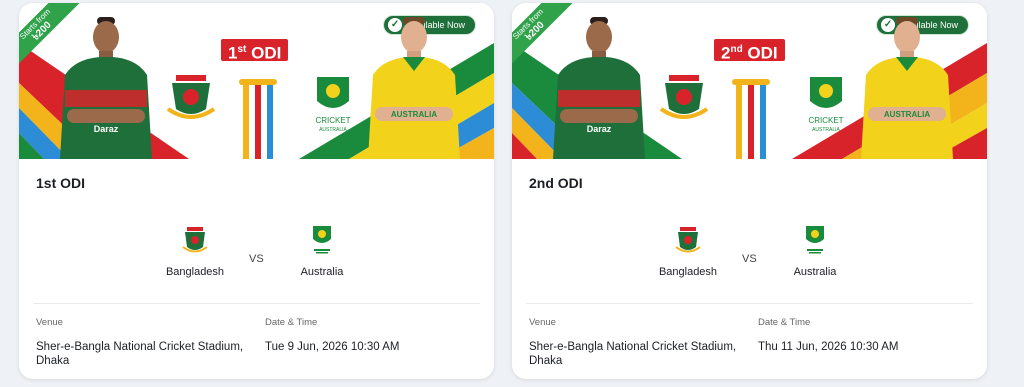 The image size is (1024, 387). I want to click on date-block: Date & Time Thu 11 Jun, 2026 10:30 AM, so click(863, 335).